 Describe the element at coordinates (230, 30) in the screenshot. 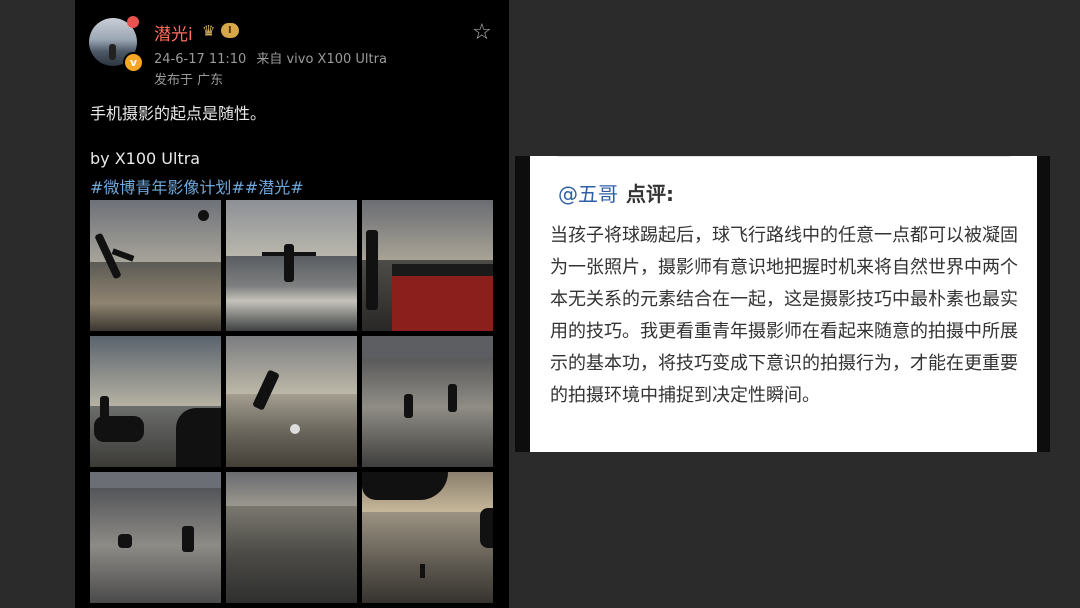

I see `level-badge: I` at that location.